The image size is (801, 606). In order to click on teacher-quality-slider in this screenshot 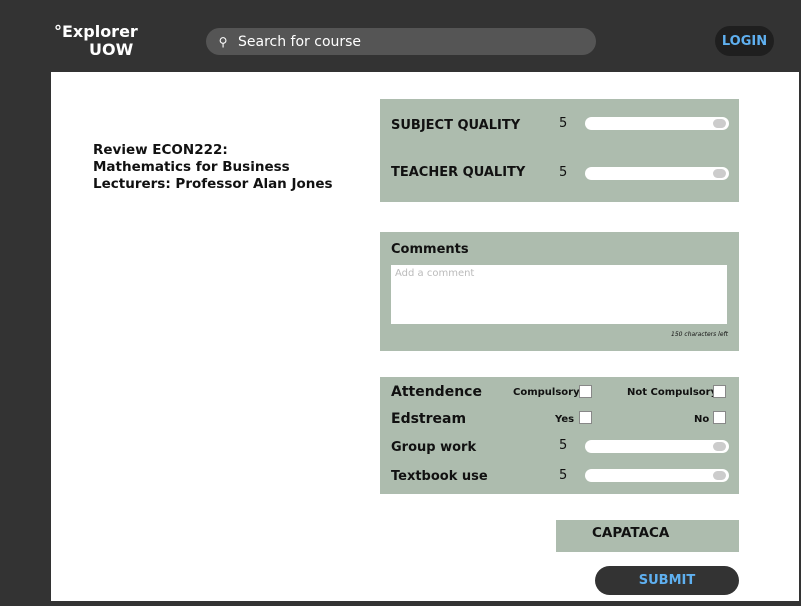, I will do `click(657, 173)`.